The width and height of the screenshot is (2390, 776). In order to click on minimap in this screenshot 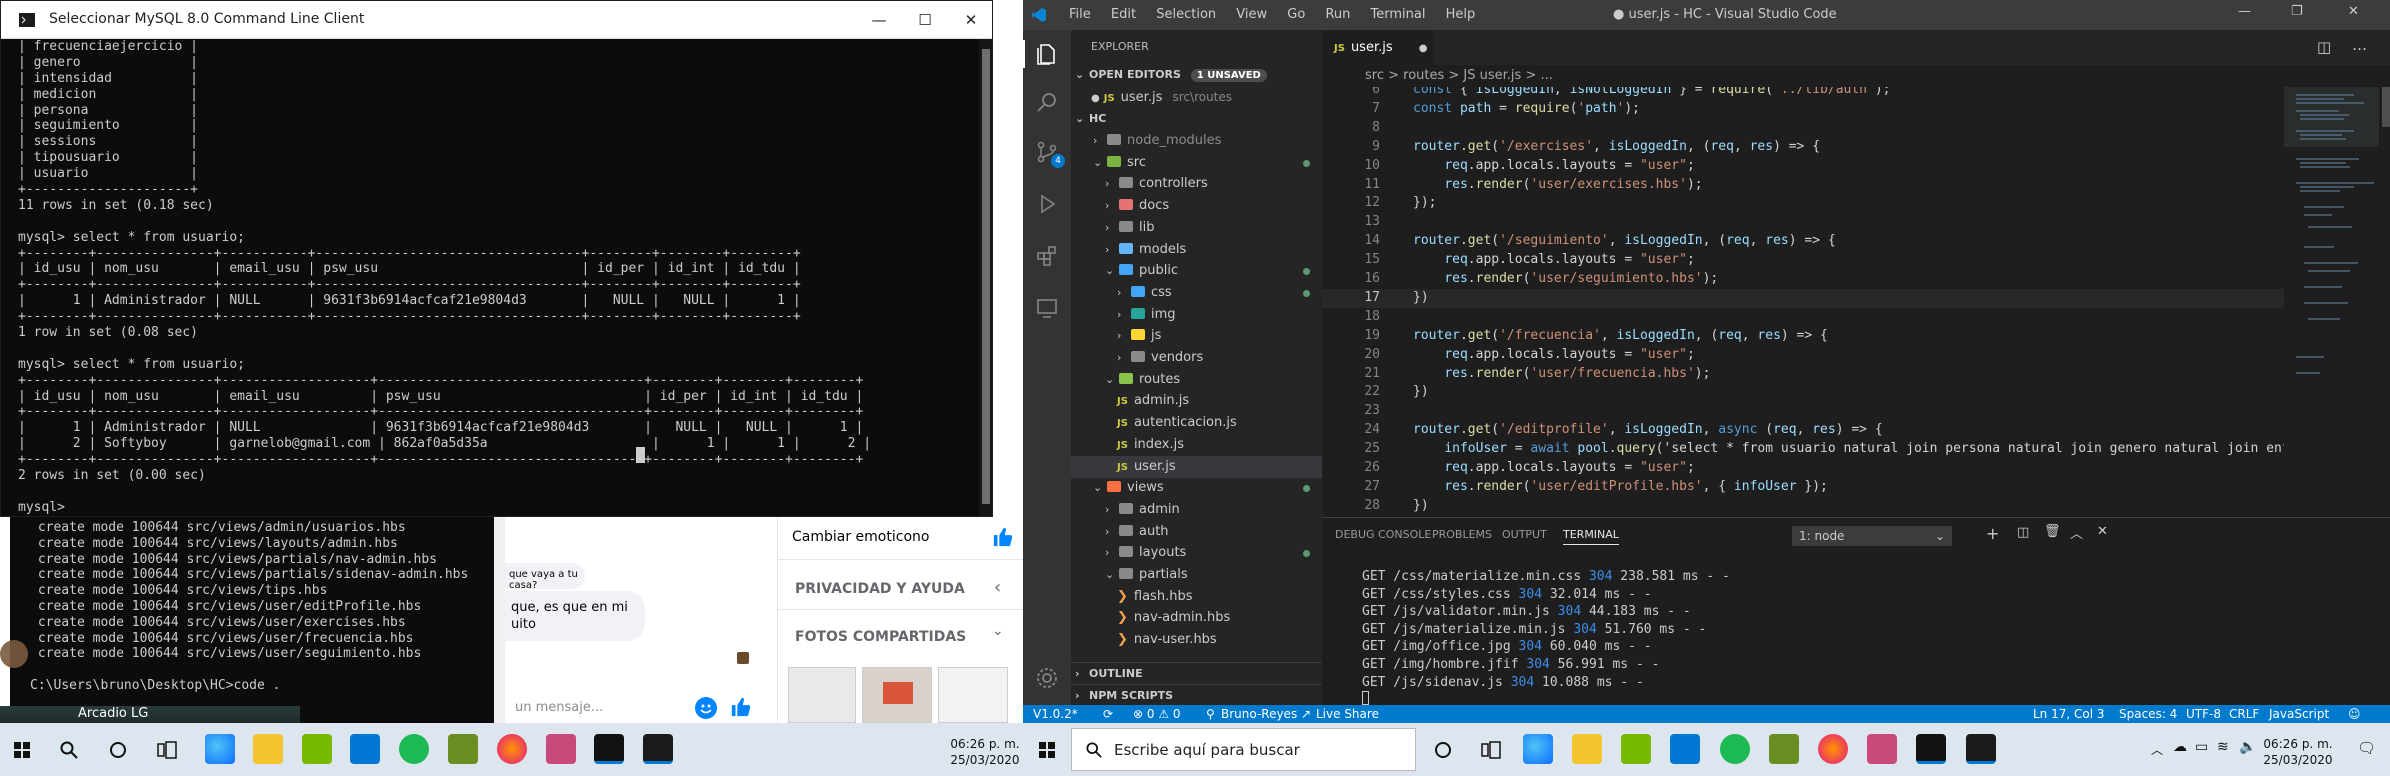, I will do `click(2337, 302)`.